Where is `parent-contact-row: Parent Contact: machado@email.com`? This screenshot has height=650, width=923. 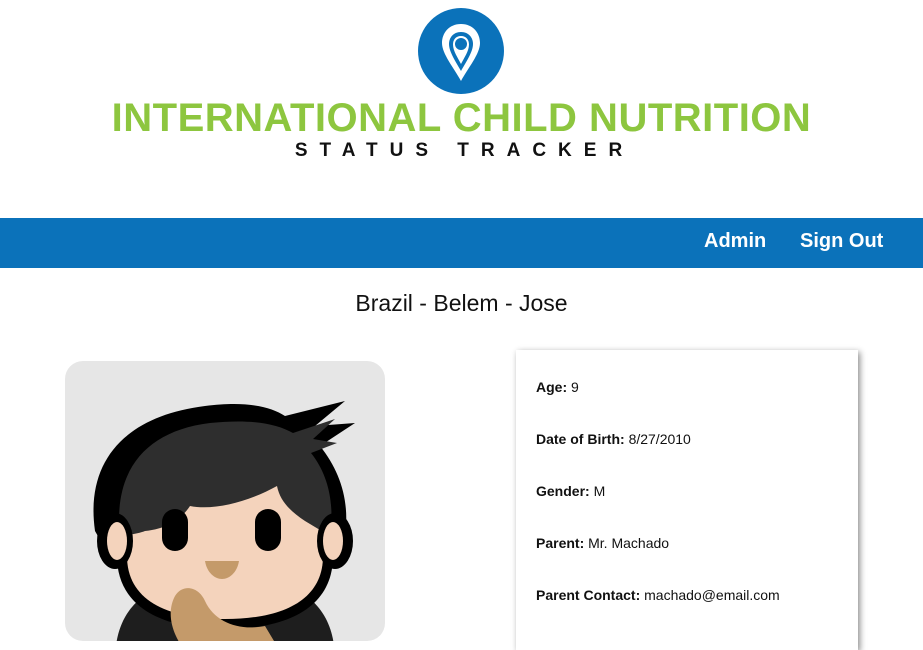 parent-contact-row: Parent Contact: machado@email.com is located at coordinates (658, 595).